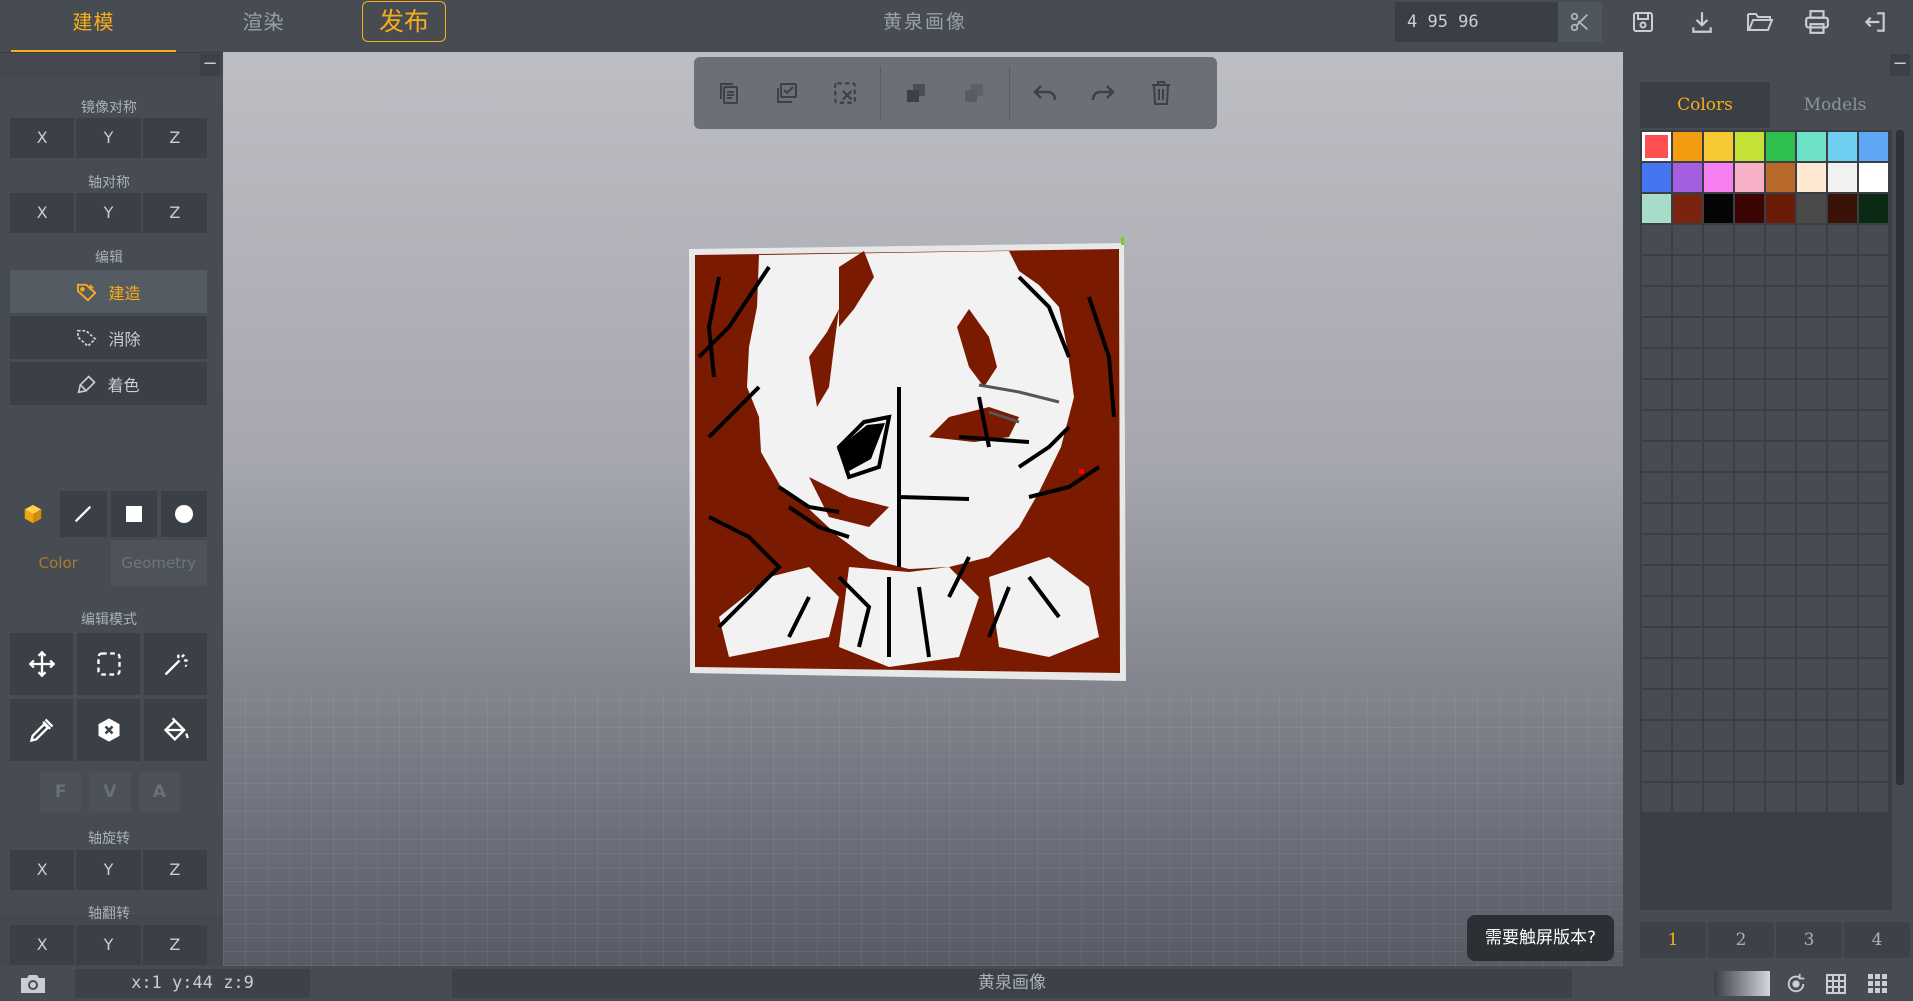 This screenshot has width=1913, height=1001. Describe the element at coordinates (42, 138) in the screenshot. I see `mirror-x-button: X` at that location.